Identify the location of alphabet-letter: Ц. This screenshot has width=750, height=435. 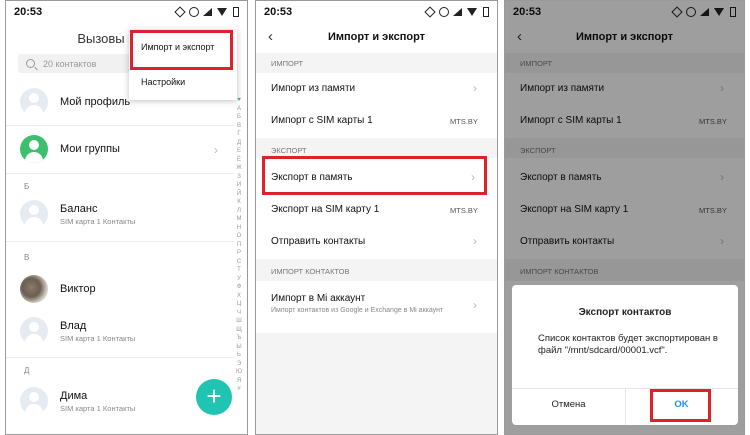
(239, 304).